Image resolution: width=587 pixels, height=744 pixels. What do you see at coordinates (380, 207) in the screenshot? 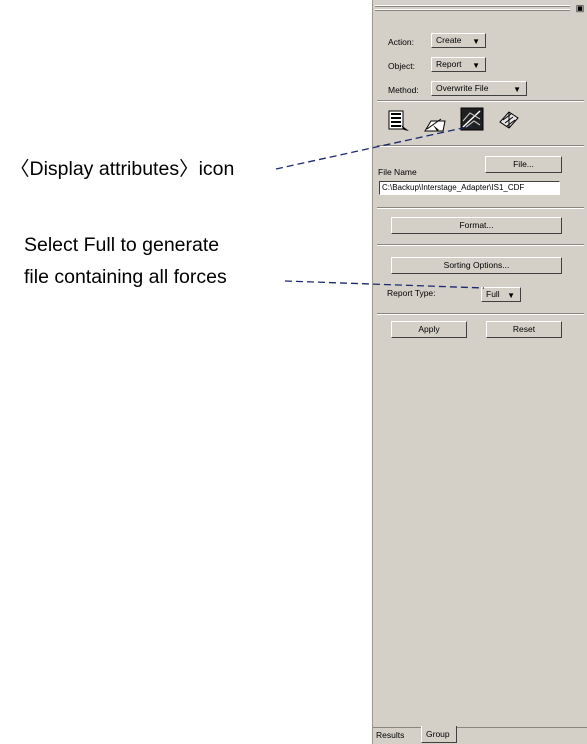
I see `leader-lines` at bounding box center [380, 207].